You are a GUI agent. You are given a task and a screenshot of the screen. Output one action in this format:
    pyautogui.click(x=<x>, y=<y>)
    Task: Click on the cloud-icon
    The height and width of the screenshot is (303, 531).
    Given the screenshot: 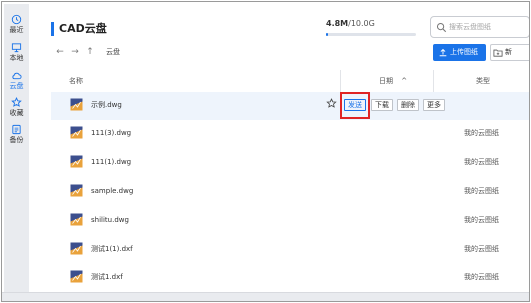 What is the action you would take?
    pyautogui.click(x=17, y=76)
    